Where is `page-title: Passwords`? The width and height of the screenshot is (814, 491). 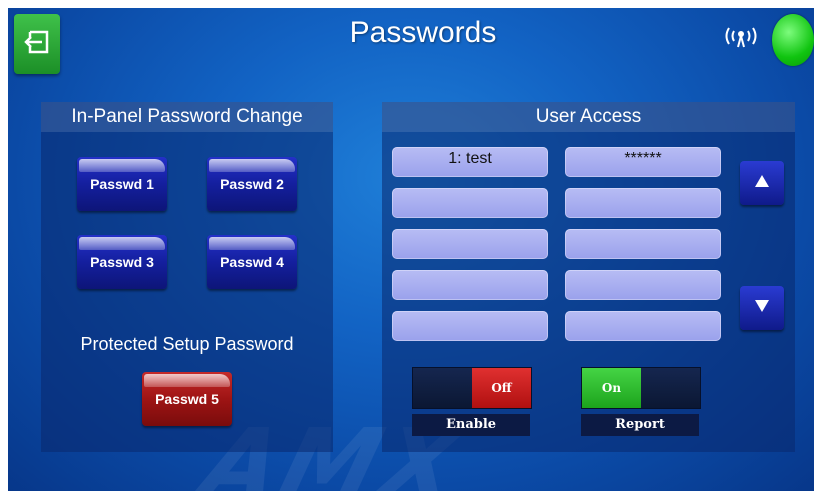 page-title: Passwords is located at coordinates (423, 32).